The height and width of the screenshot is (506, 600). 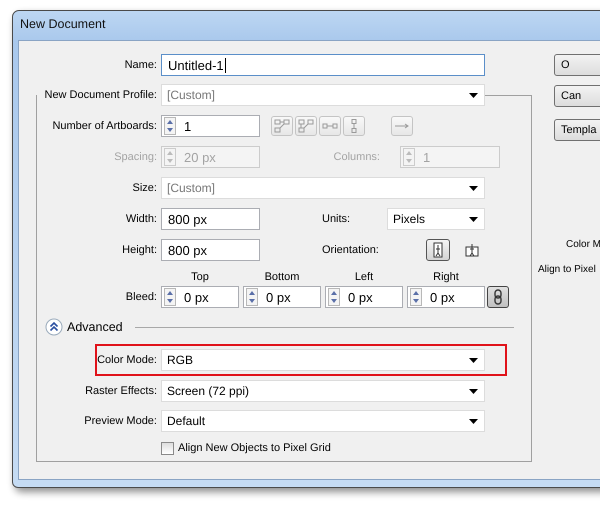 What do you see at coordinates (62, 24) in the screenshot?
I see `window-title: New Document` at bounding box center [62, 24].